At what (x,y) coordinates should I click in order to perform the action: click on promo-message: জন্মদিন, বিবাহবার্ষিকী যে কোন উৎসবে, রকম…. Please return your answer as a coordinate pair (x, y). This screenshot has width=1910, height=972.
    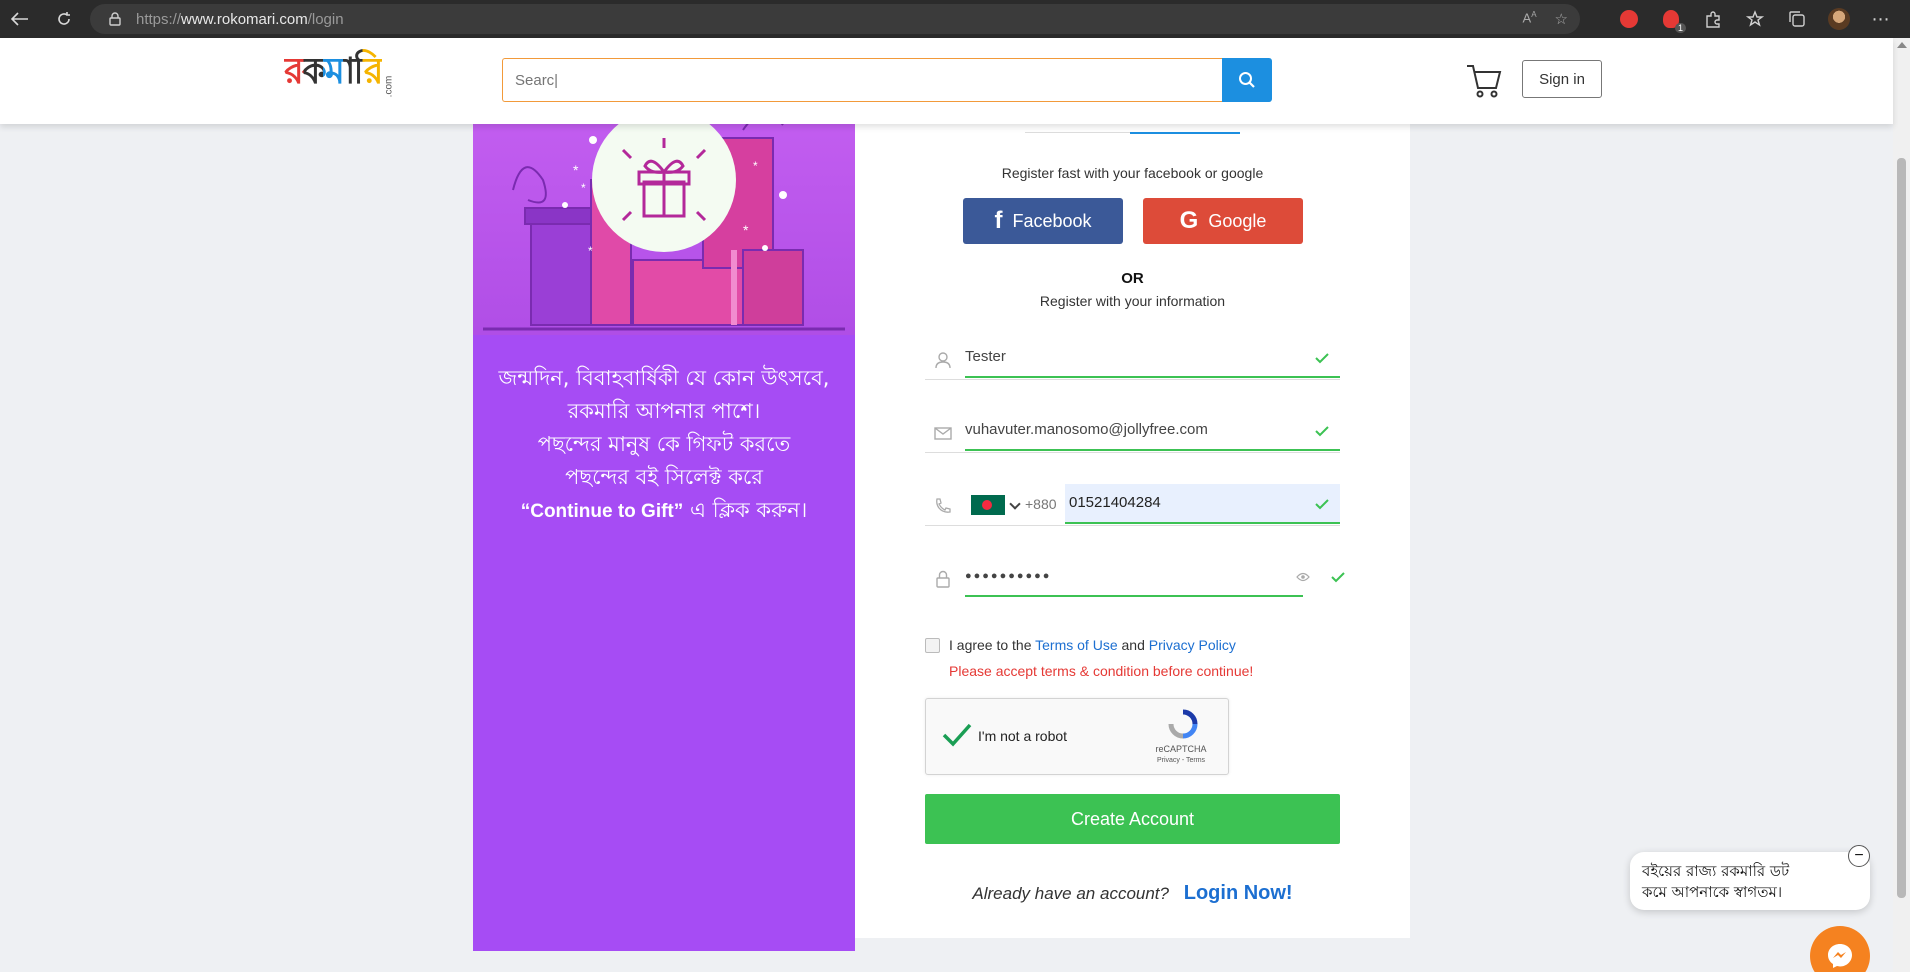
    Looking at the image, I should click on (664, 445).